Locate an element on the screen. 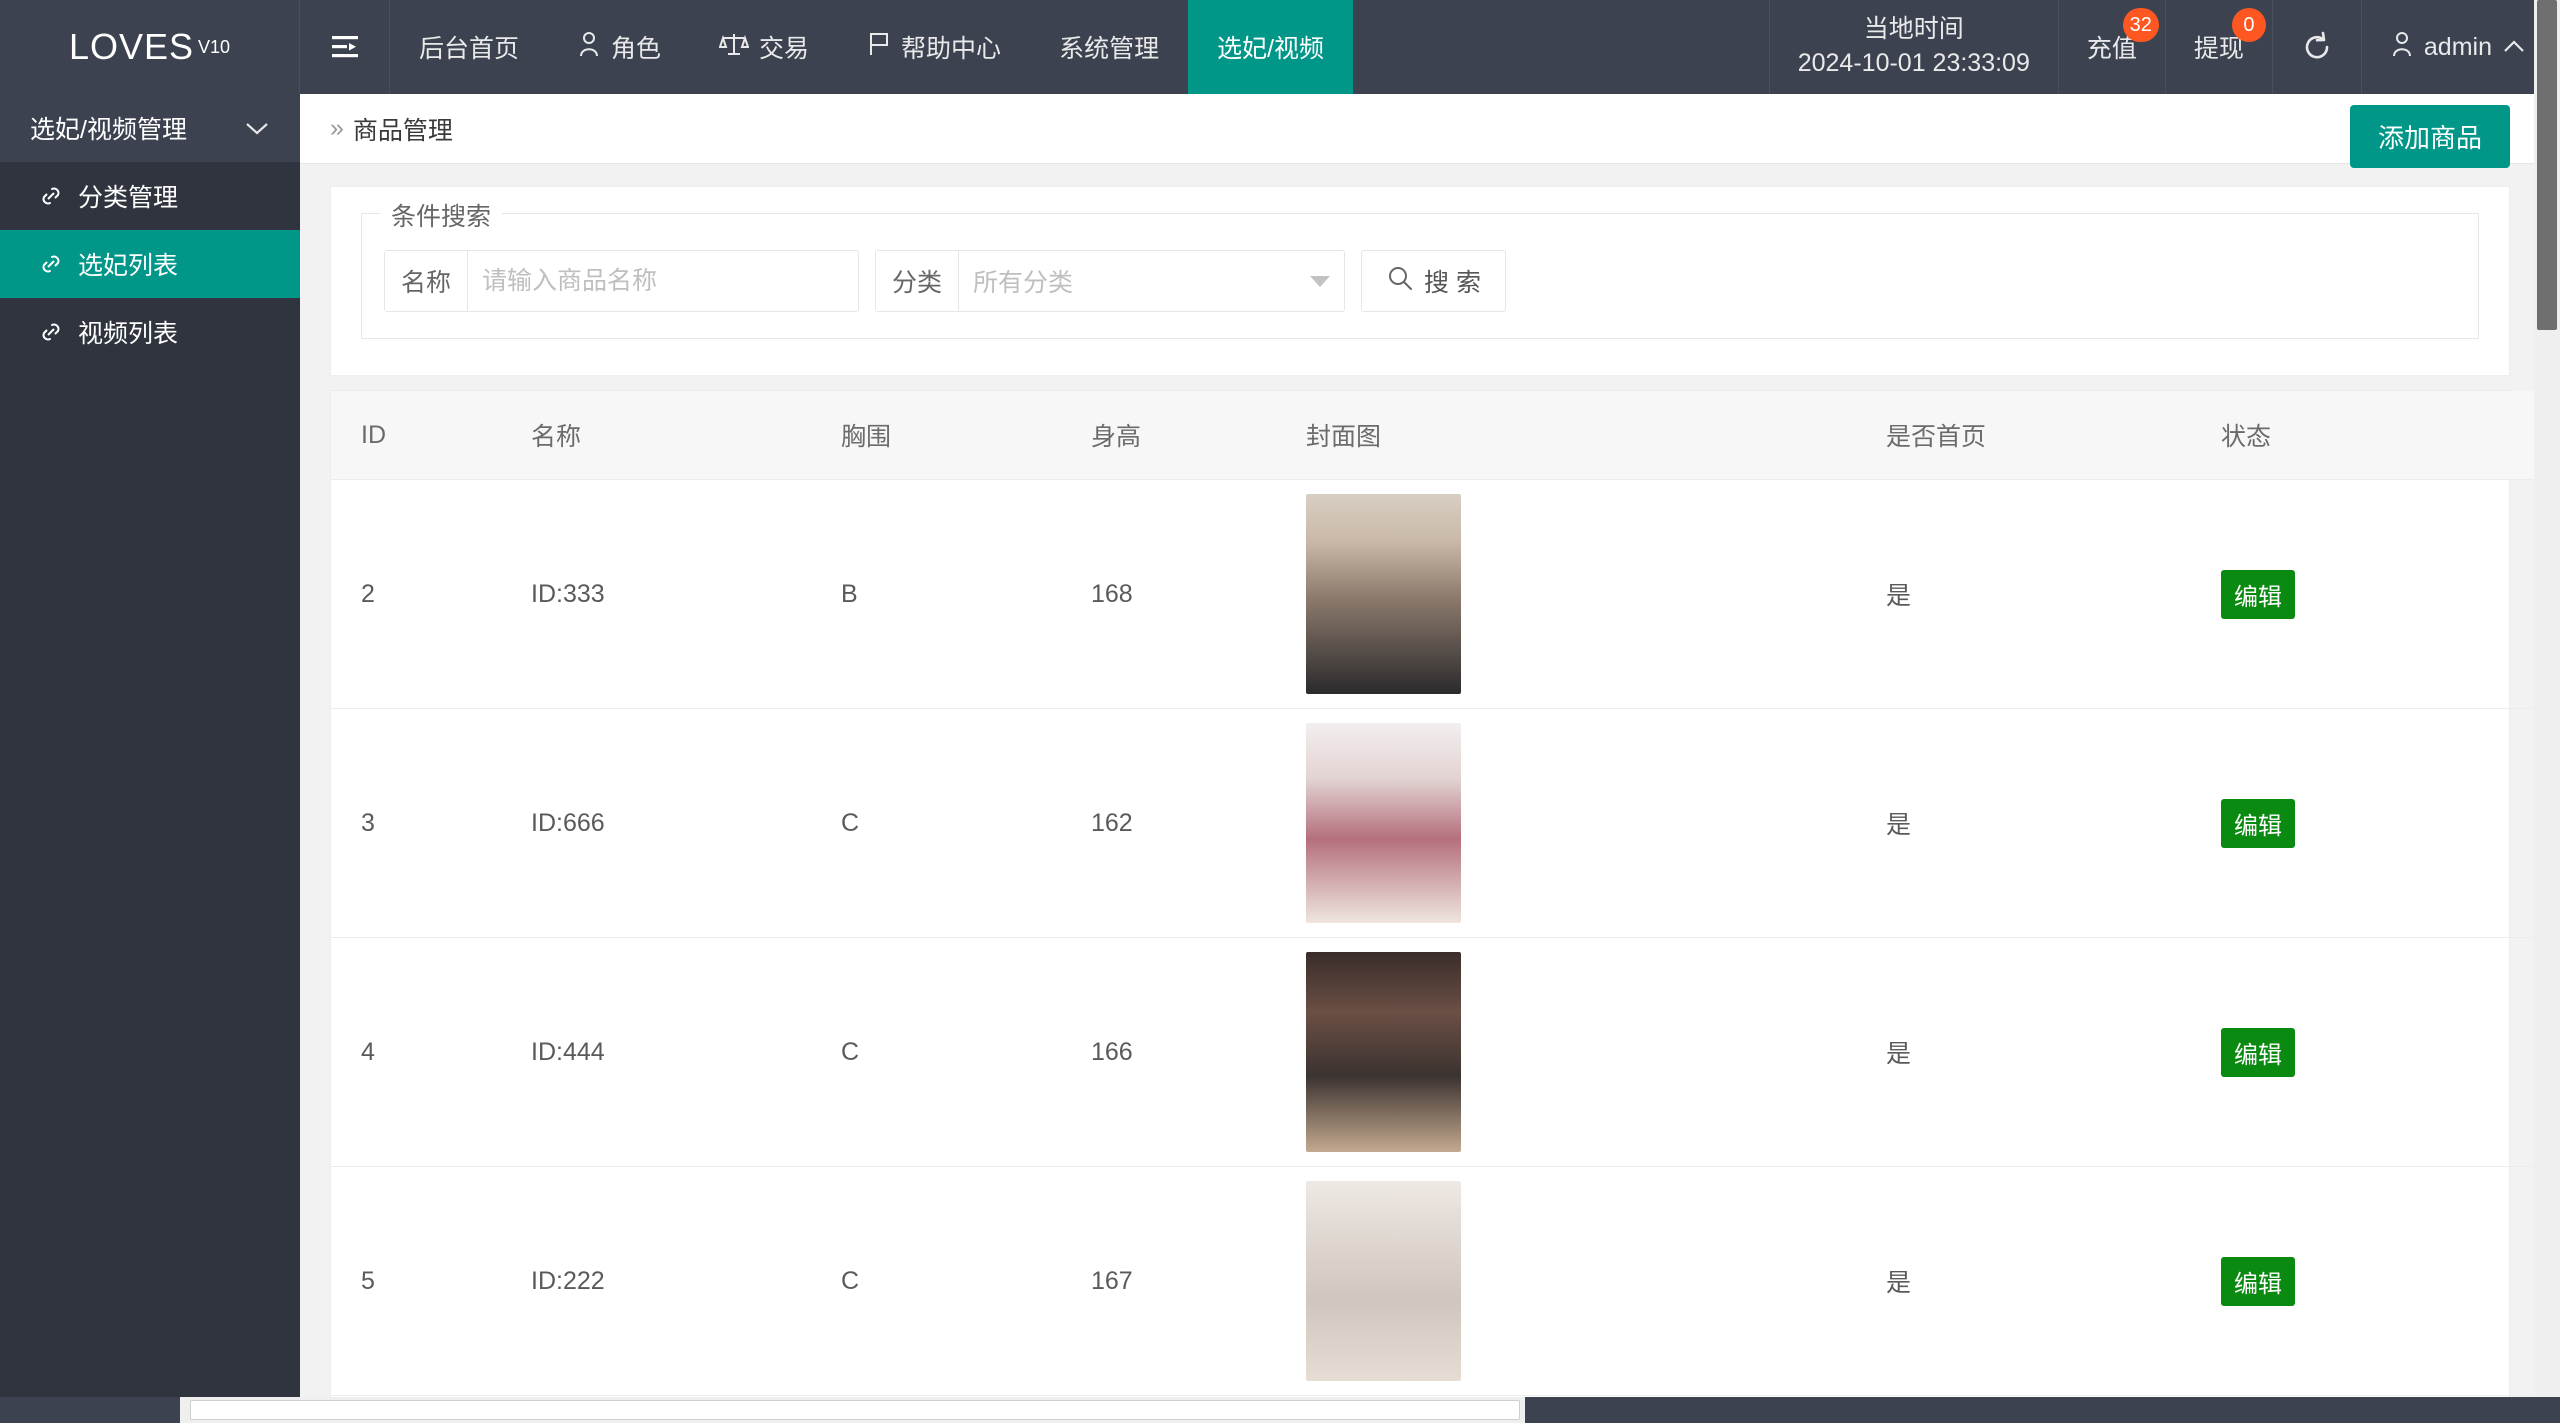 This screenshot has height=1423, width=2560. breadcrumb-bar: » 商品管理 添加商品 is located at coordinates (1420, 131).